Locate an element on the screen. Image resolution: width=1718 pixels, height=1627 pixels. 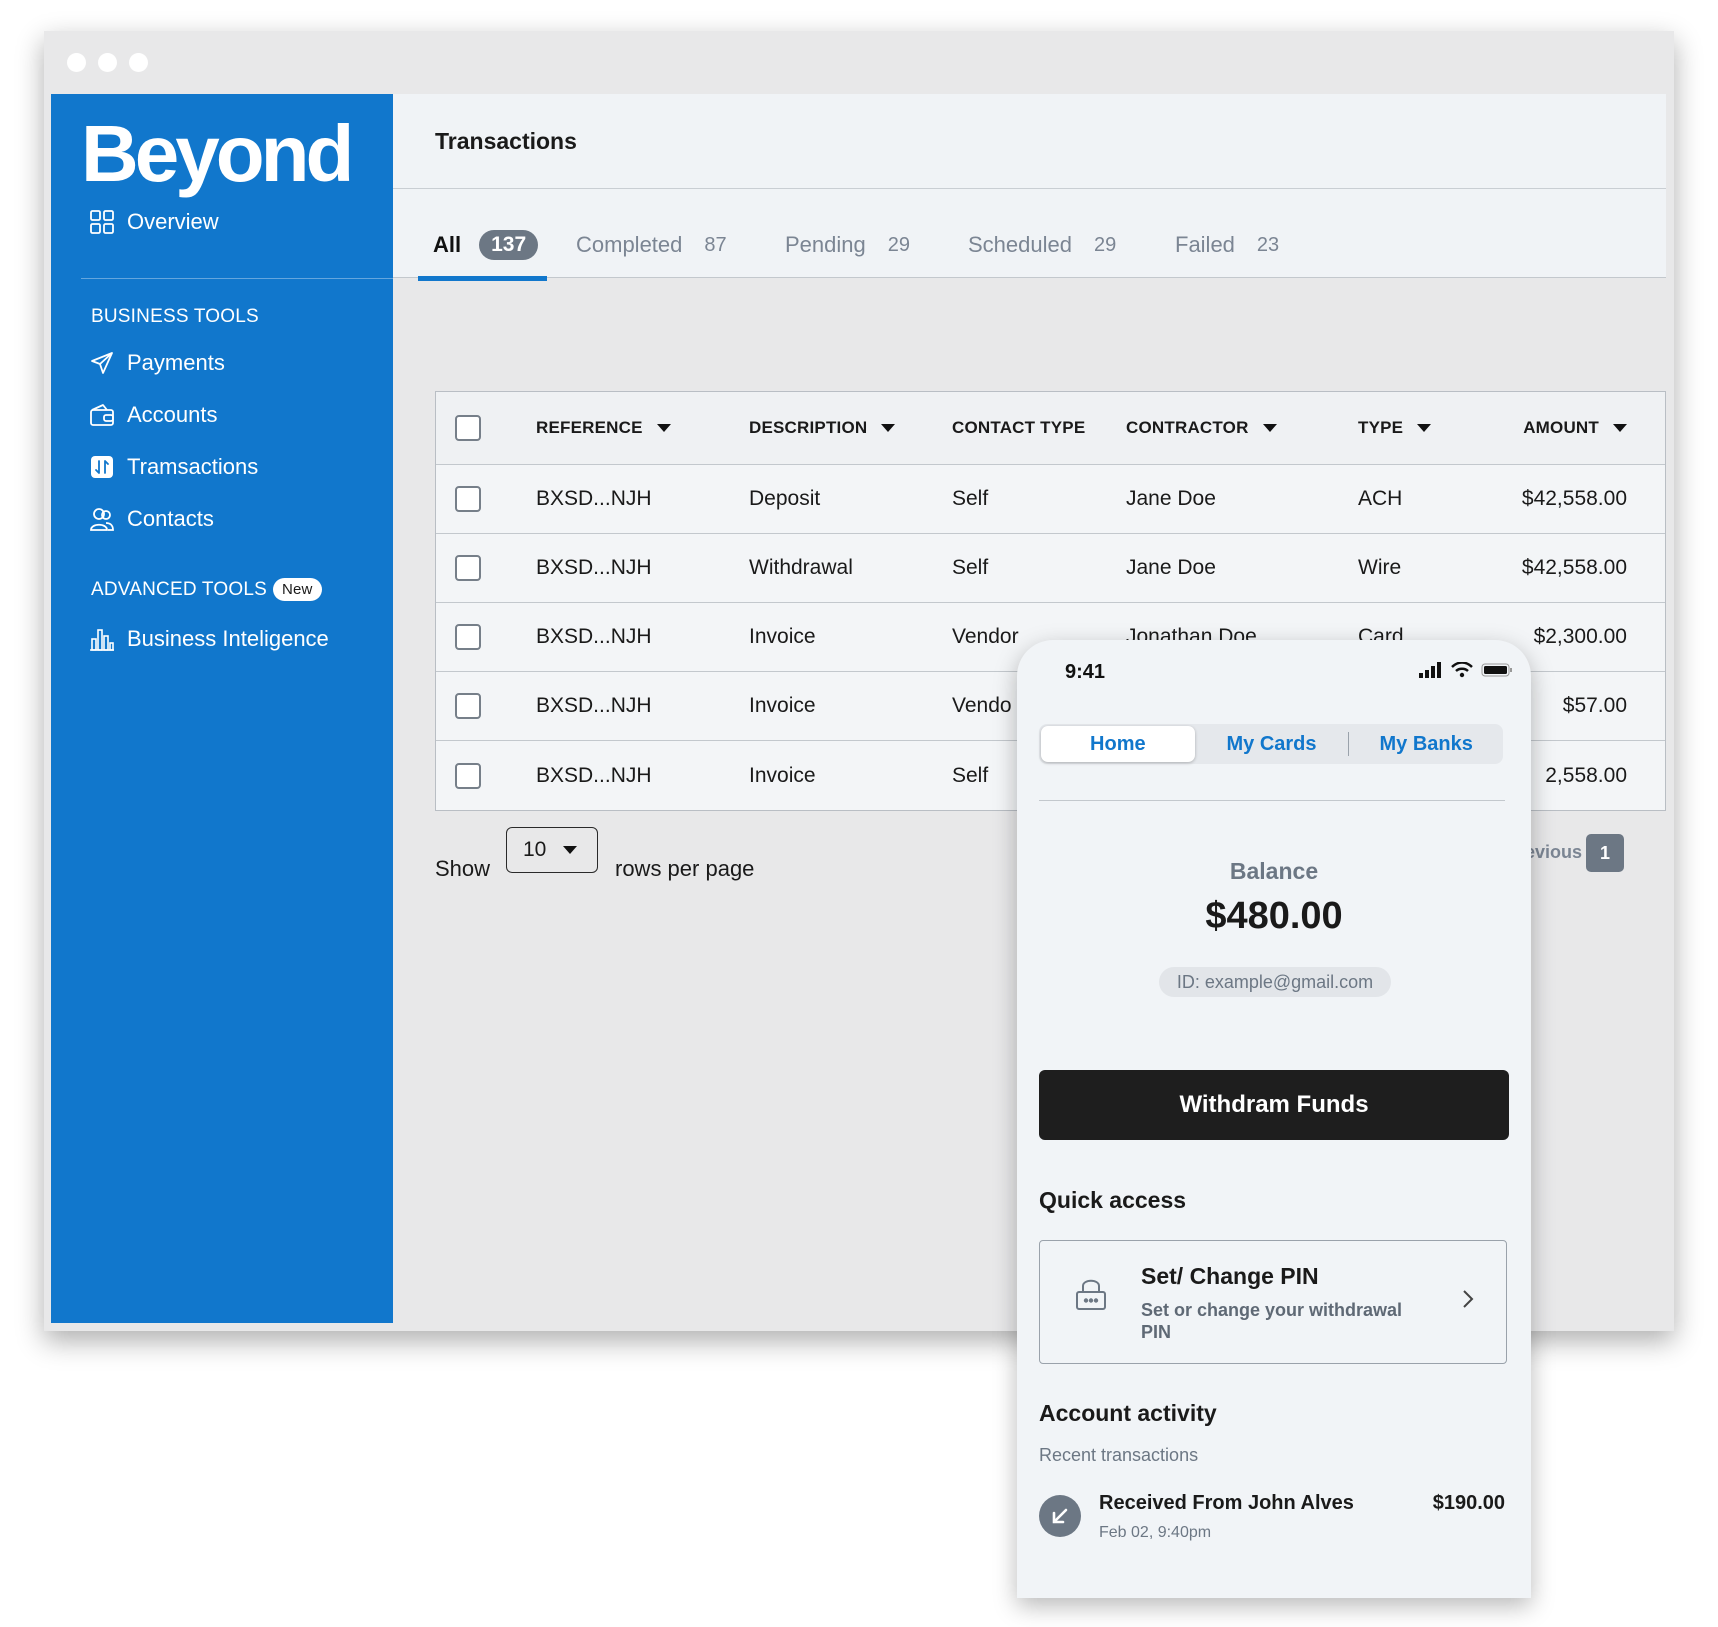
status-bar-time: 9:41 is located at coordinates (1085, 672).